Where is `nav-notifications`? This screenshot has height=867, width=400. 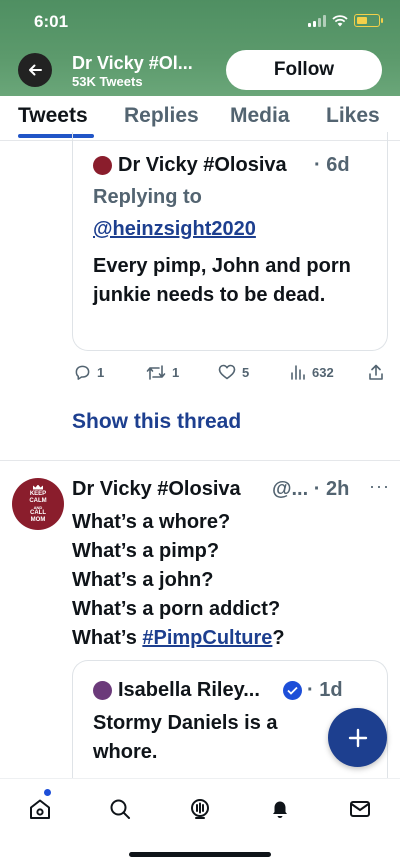 nav-notifications is located at coordinates (280, 809).